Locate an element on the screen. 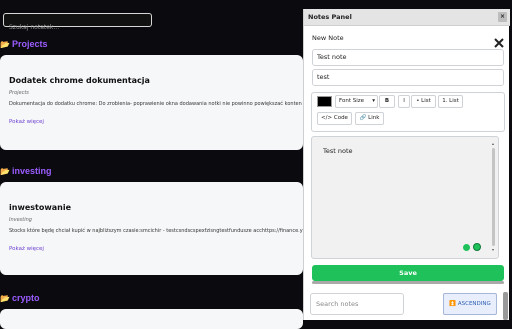 The width and height of the screenshot is (512, 329). chevron-down-icon: ▾ is located at coordinates (373, 101).